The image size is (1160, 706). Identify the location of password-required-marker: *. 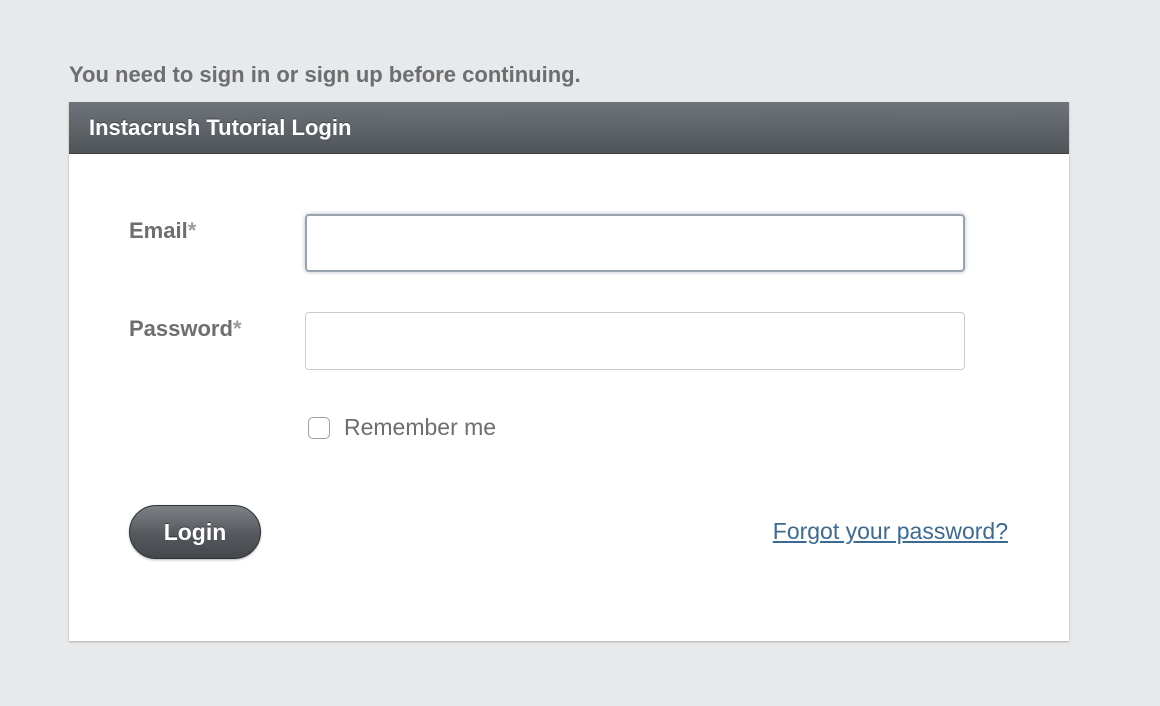
(237, 328).